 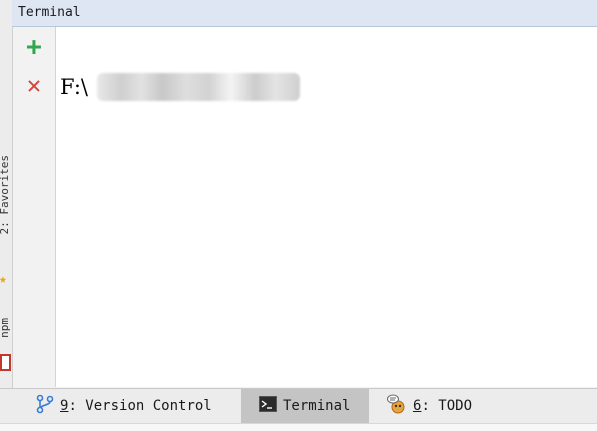 I want to click on close-icon: ✕, so click(x=34, y=85).